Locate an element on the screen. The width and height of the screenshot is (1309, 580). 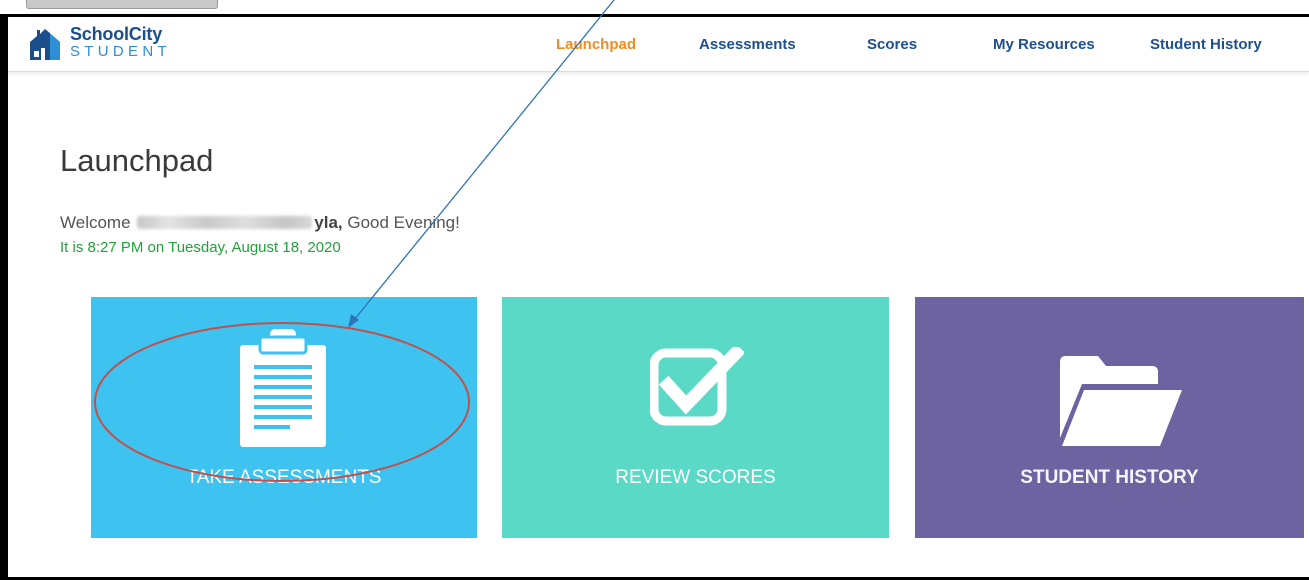
school-building-icon is located at coordinates (45, 44).